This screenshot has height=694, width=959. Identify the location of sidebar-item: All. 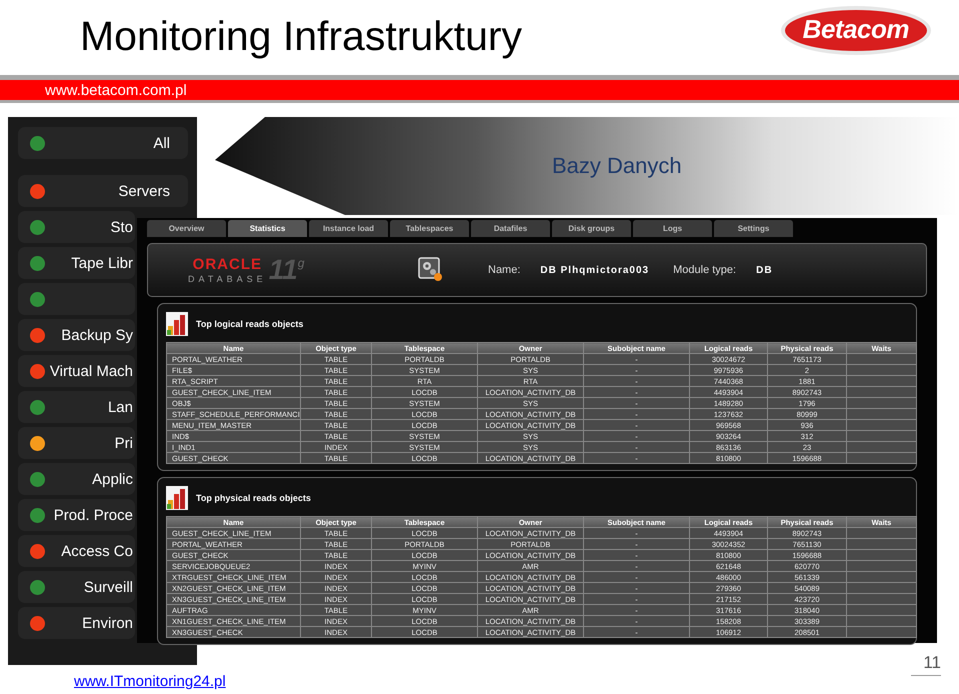
(103, 143).